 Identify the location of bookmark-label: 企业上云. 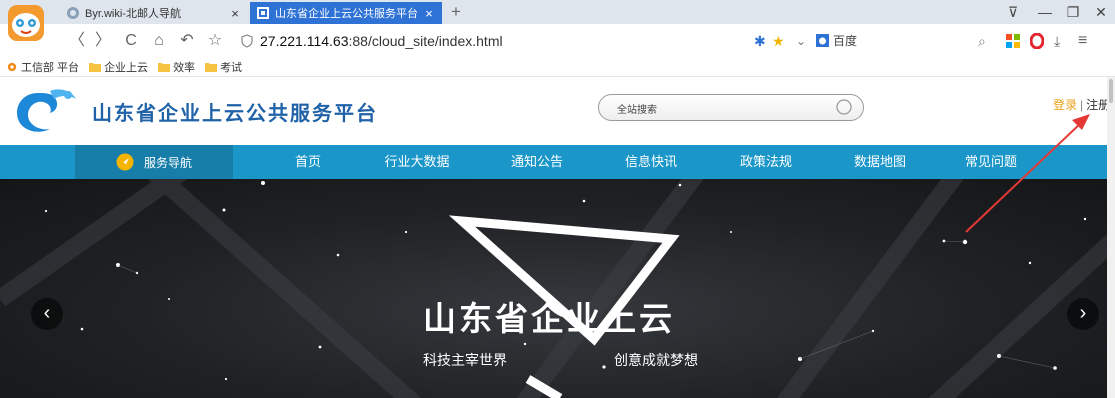
(126, 67).